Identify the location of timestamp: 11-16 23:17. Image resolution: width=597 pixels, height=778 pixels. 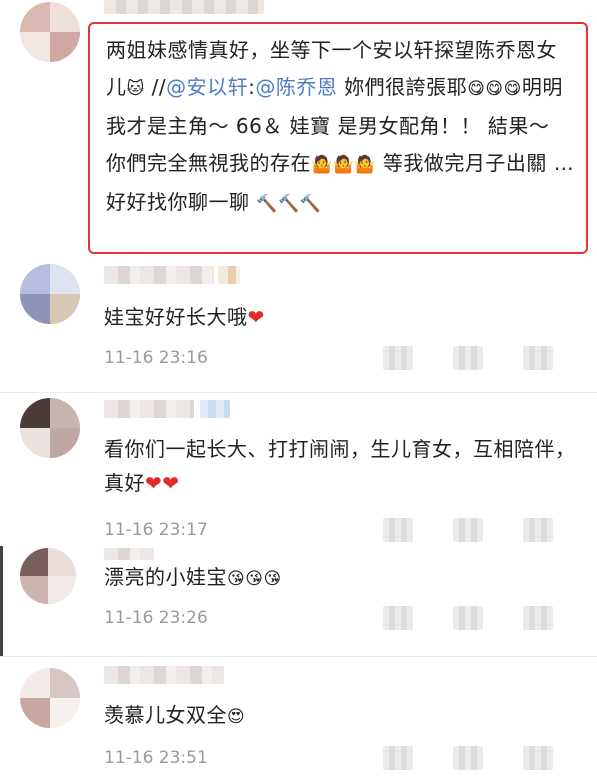
(156, 530).